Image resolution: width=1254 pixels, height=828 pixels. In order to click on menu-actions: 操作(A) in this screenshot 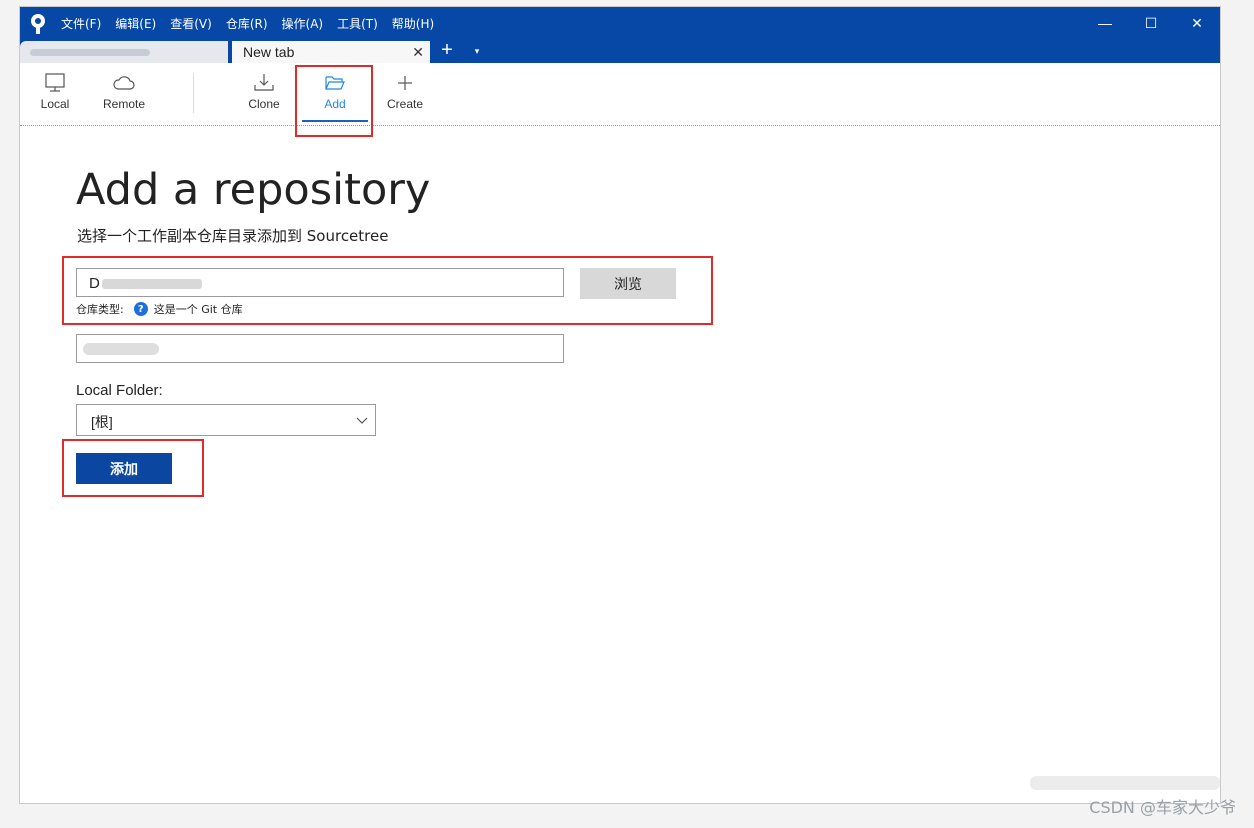, I will do `click(303, 23)`.